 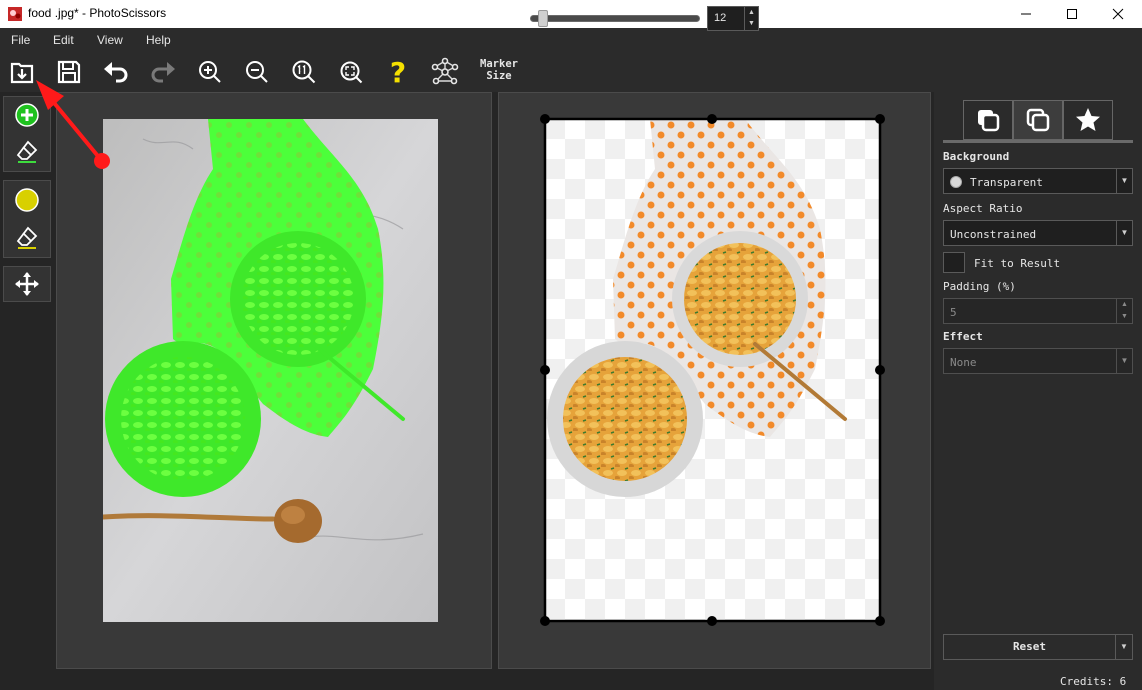 I want to click on undo-button, so click(x=116, y=72).